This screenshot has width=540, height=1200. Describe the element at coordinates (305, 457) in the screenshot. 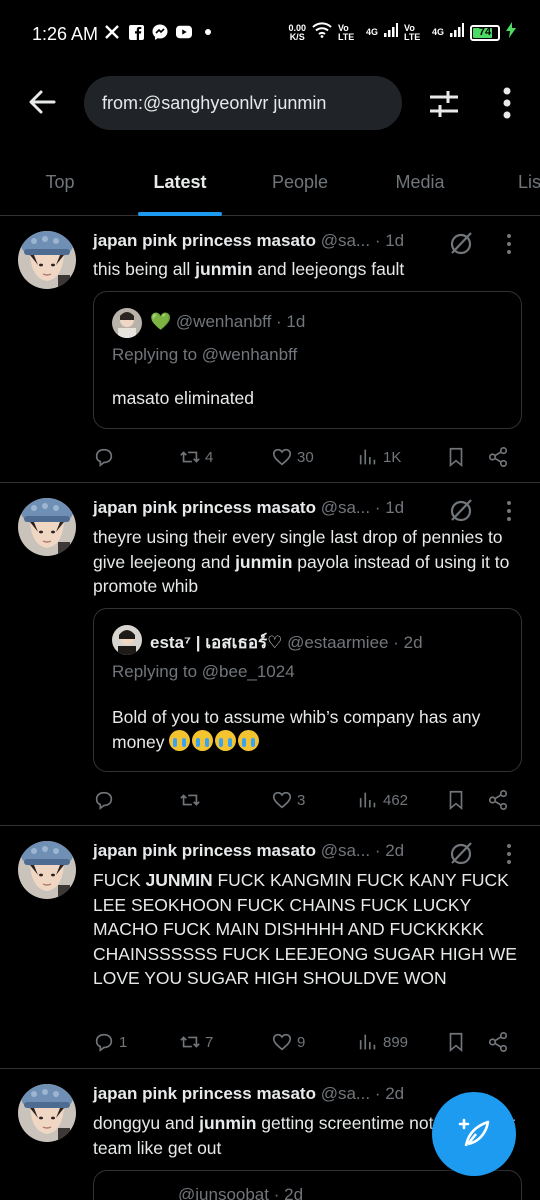

I see `like-count: 30` at that location.